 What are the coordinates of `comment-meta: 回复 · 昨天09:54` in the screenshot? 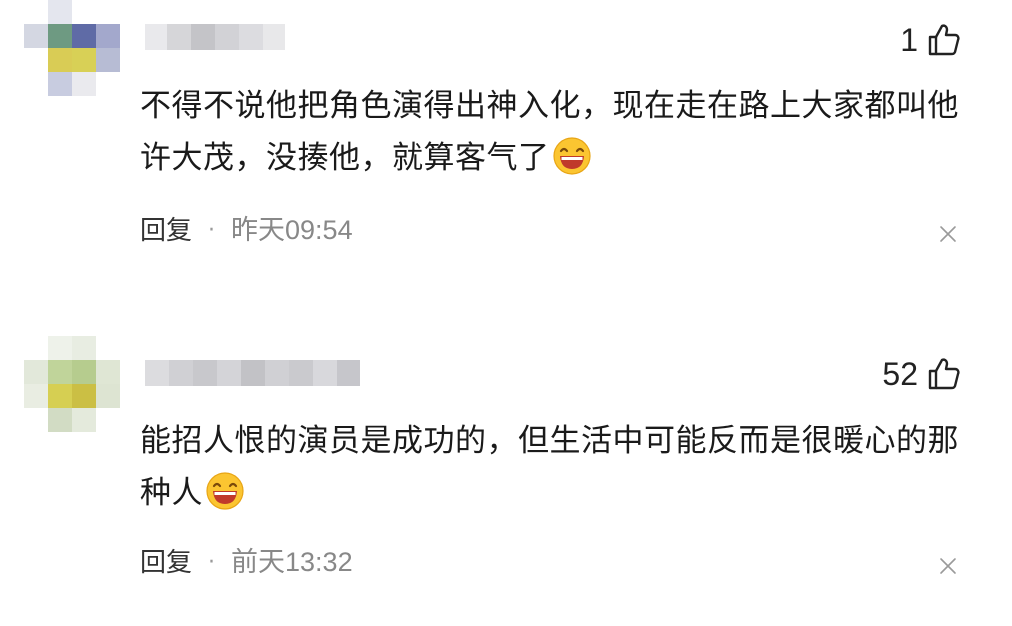 It's located at (246, 230).